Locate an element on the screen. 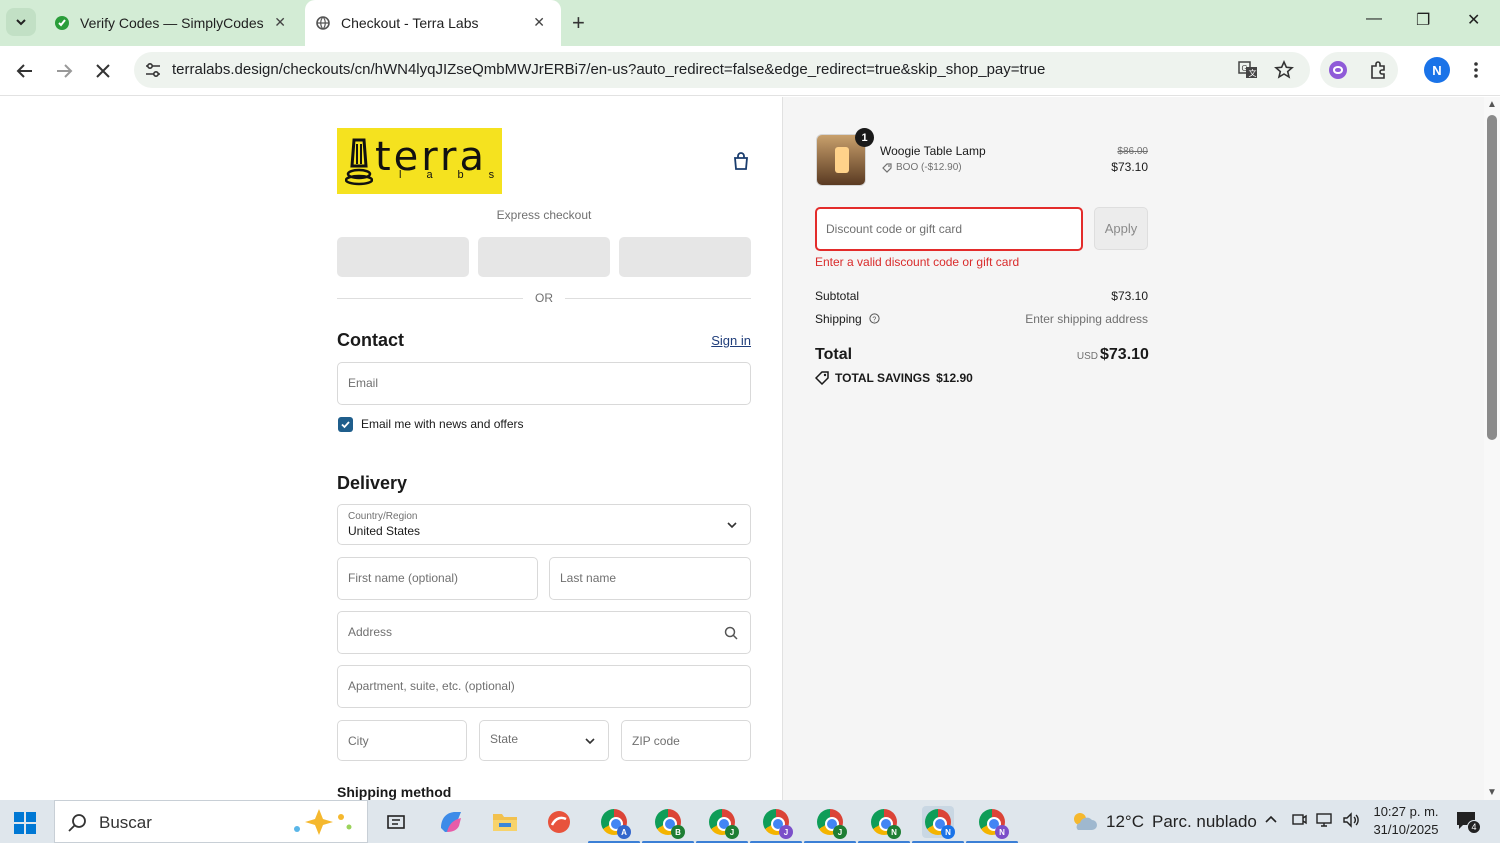 Image resolution: width=1500 pixels, height=843 pixels. chrome-profile-n1-icon: N is located at coordinates (884, 824).